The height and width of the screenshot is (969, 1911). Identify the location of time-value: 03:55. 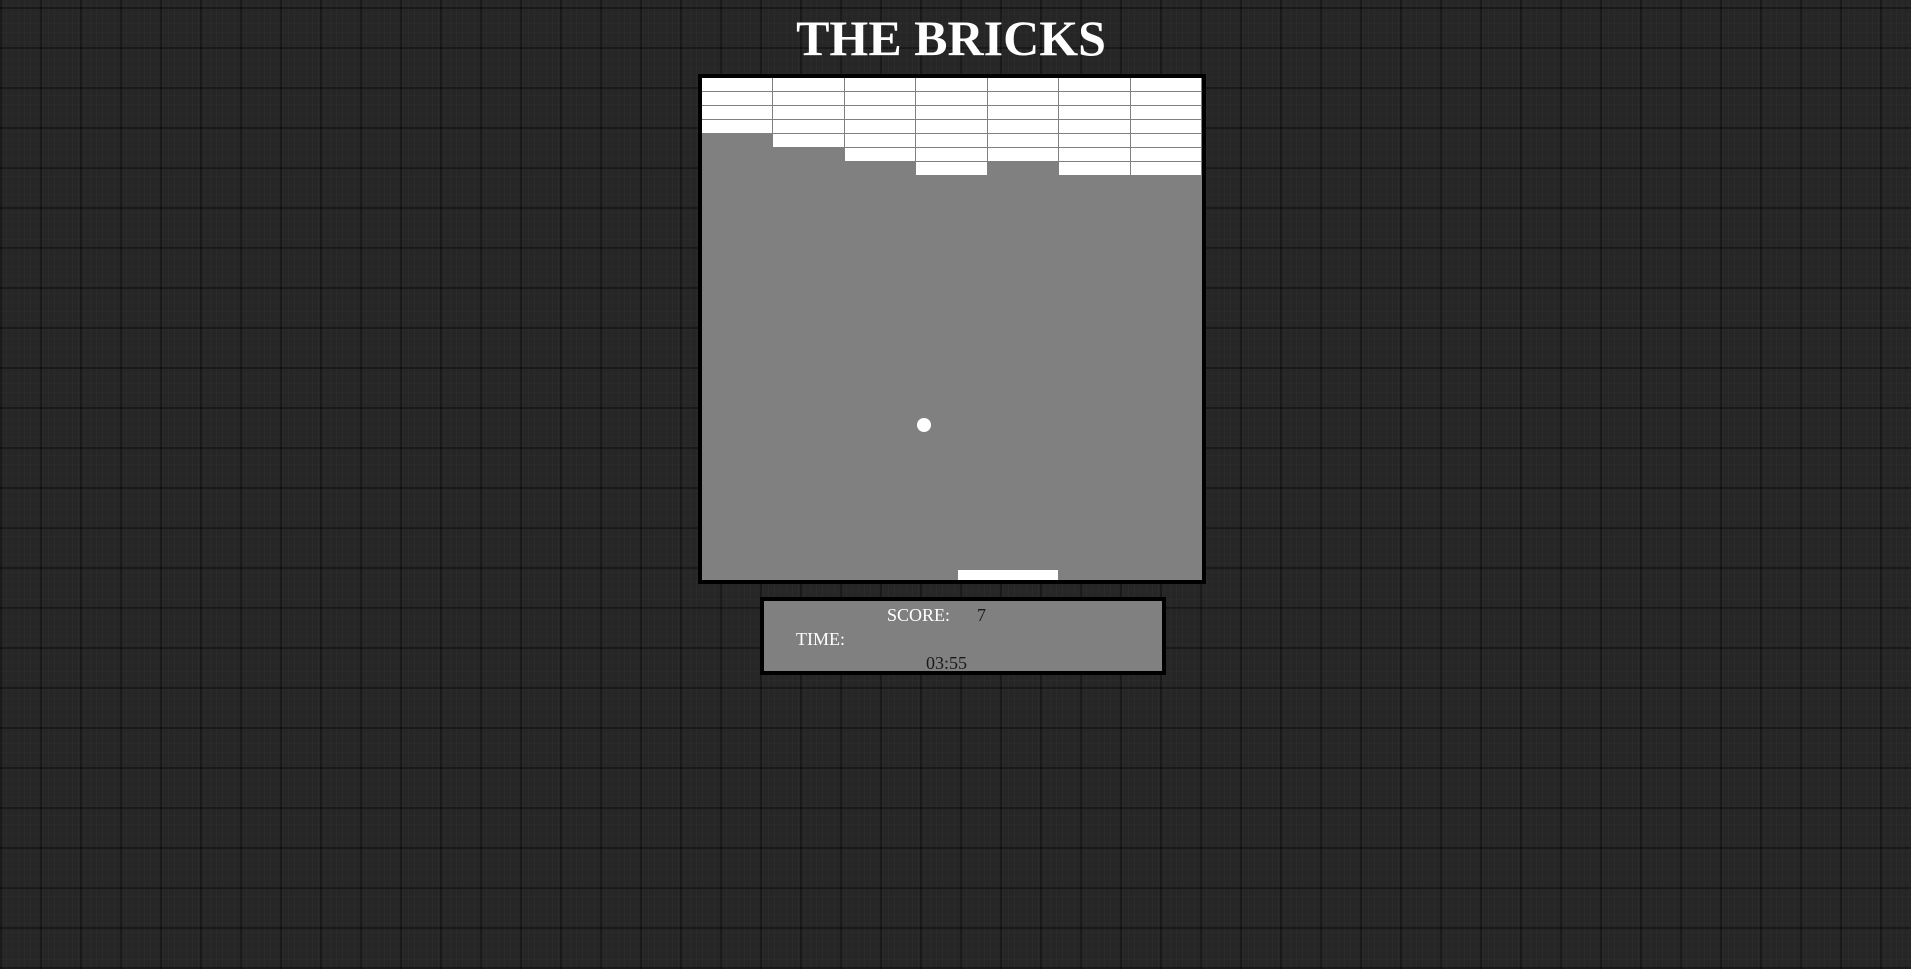
(947, 663).